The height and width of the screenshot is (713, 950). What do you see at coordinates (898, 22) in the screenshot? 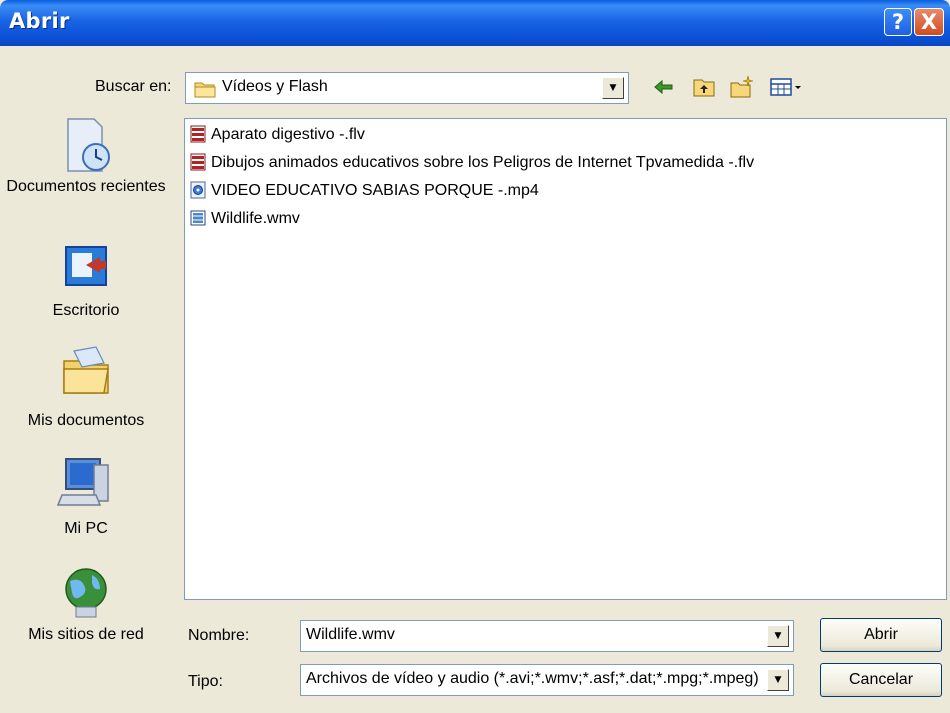
I see `help-button: ?` at bounding box center [898, 22].